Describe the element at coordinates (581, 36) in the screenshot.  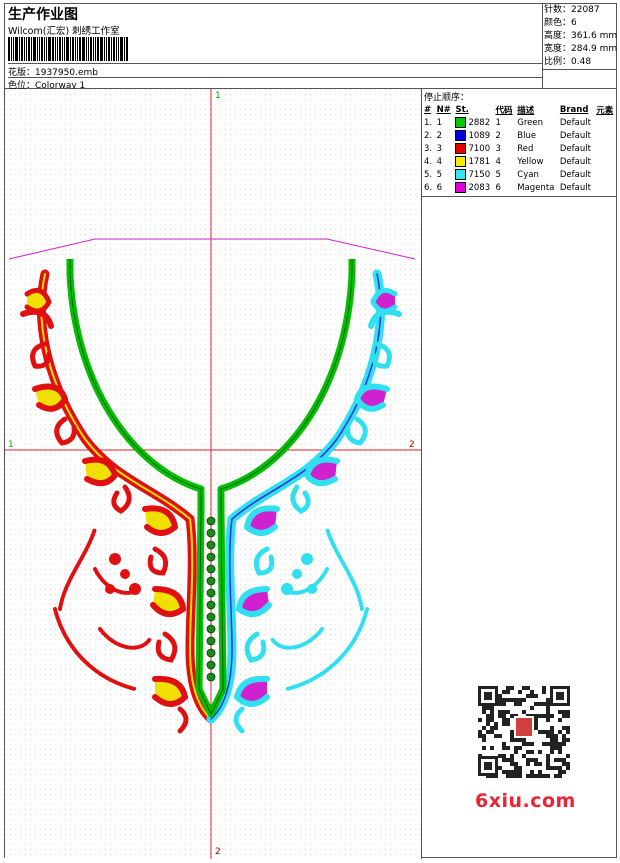
I see `design-height: 高度：361.6 mm` at that location.